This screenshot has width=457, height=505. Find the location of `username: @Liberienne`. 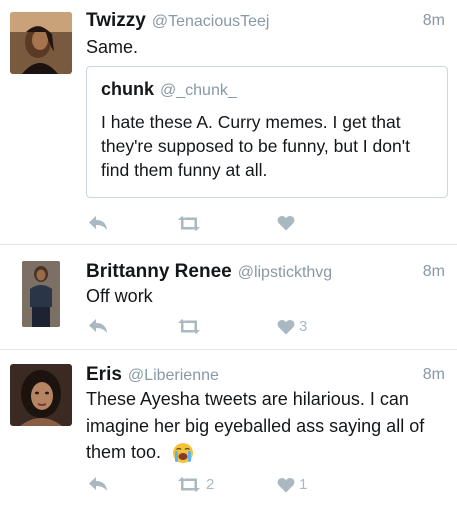

username: @Liberienne is located at coordinates (173, 375).